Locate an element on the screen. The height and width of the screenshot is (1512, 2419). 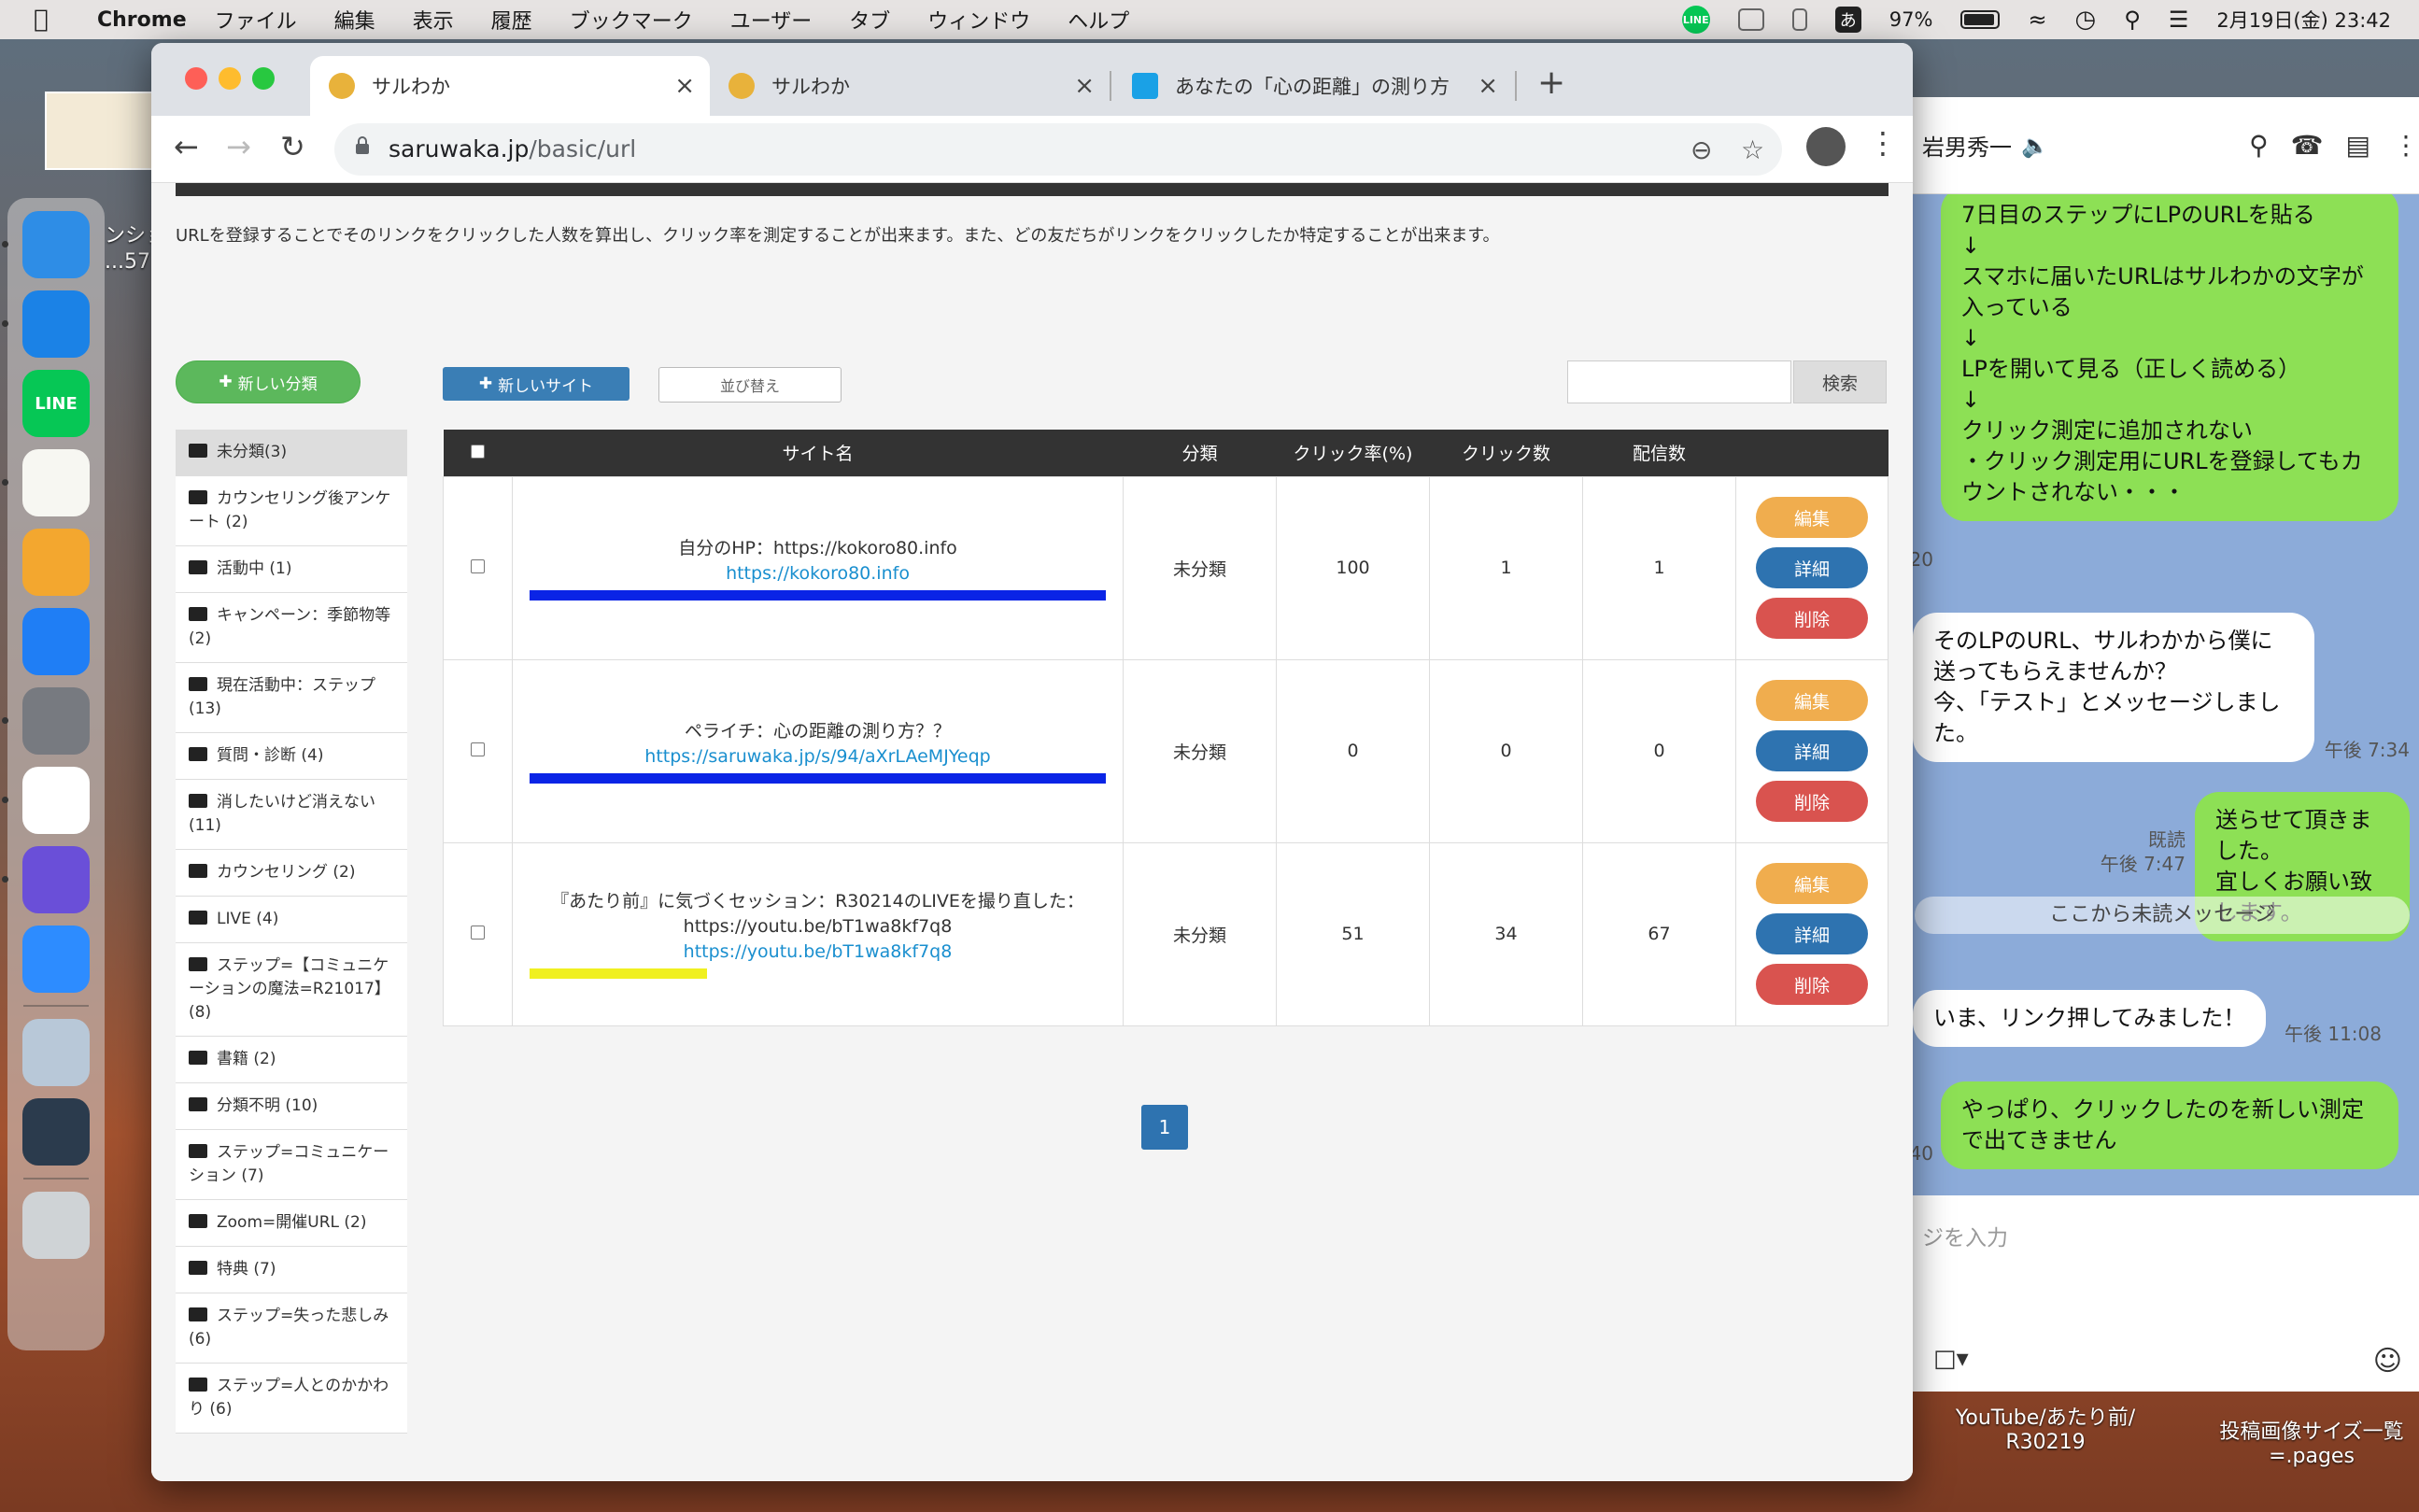
category-item: LIVE (4) is located at coordinates (291, 920).